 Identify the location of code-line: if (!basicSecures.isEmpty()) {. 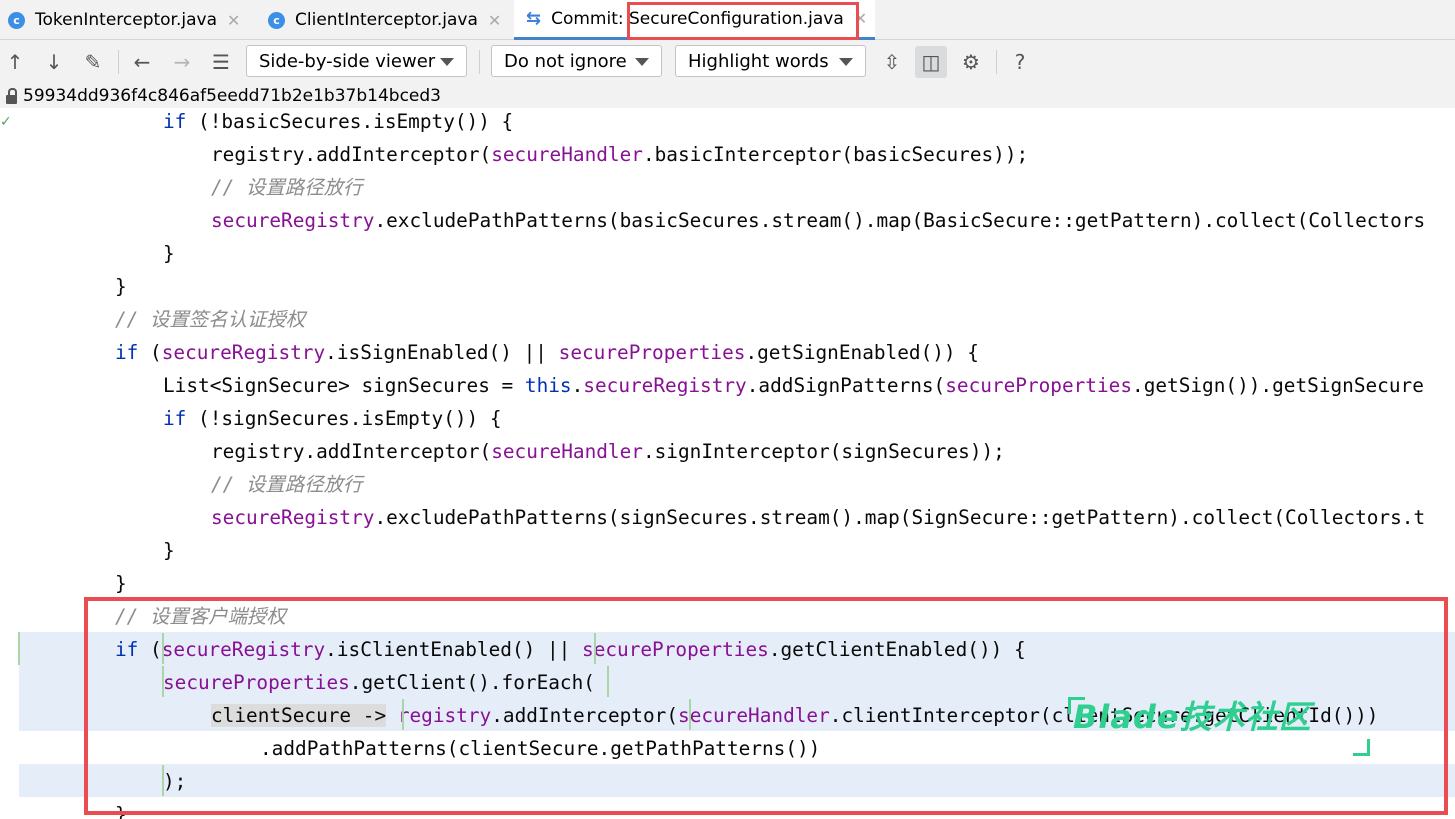
(338, 123).